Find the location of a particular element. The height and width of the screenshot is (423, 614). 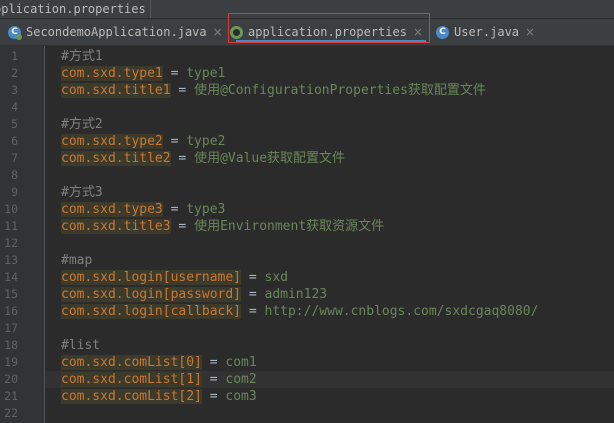

comment-text: #list is located at coordinates (81, 345).